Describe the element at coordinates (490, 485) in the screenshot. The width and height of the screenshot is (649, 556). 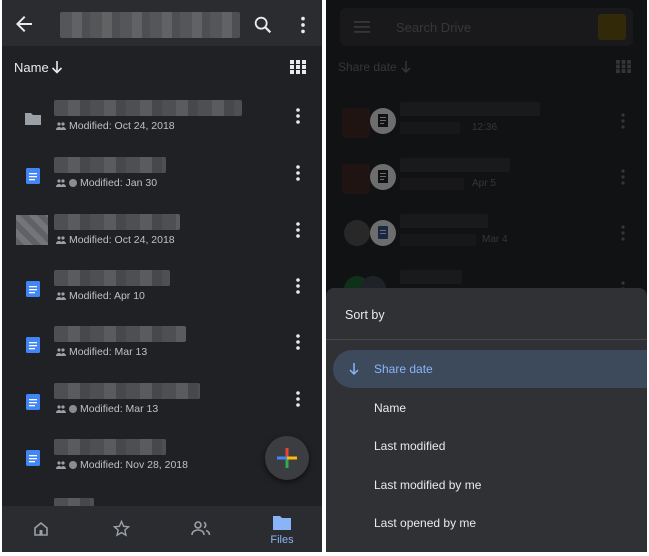
I see `sort-option-last-modified-by-me: Last modified by me` at that location.